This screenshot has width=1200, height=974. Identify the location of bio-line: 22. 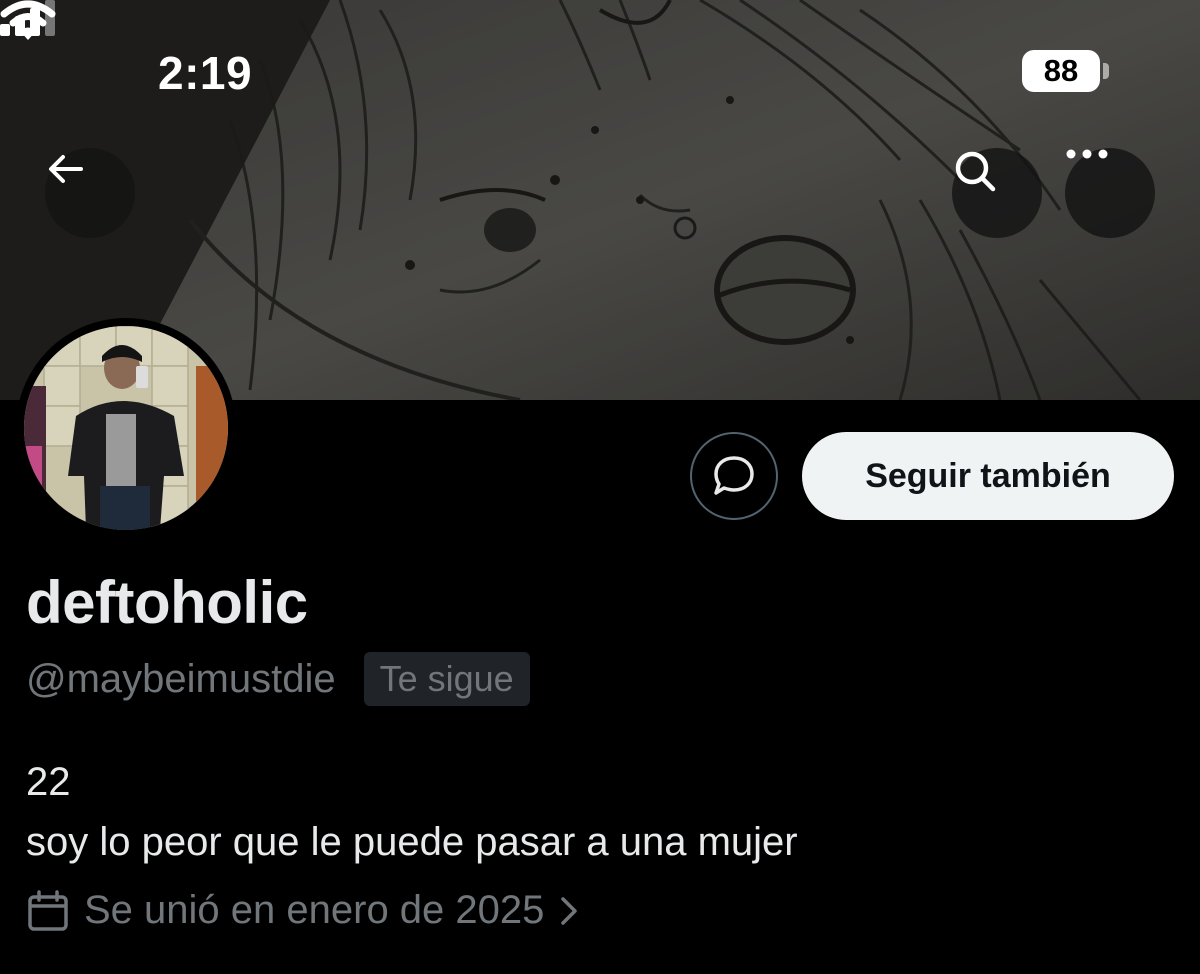
(48, 782).